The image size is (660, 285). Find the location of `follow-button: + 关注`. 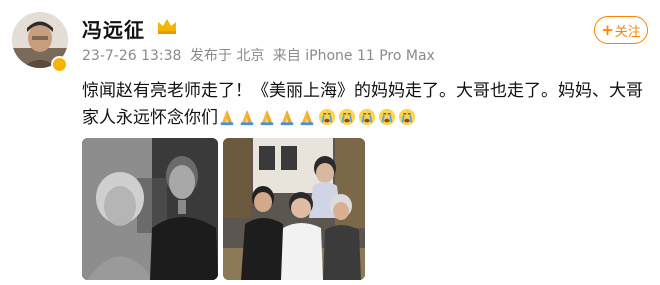

follow-button: + 关注 is located at coordinates (621, 30).